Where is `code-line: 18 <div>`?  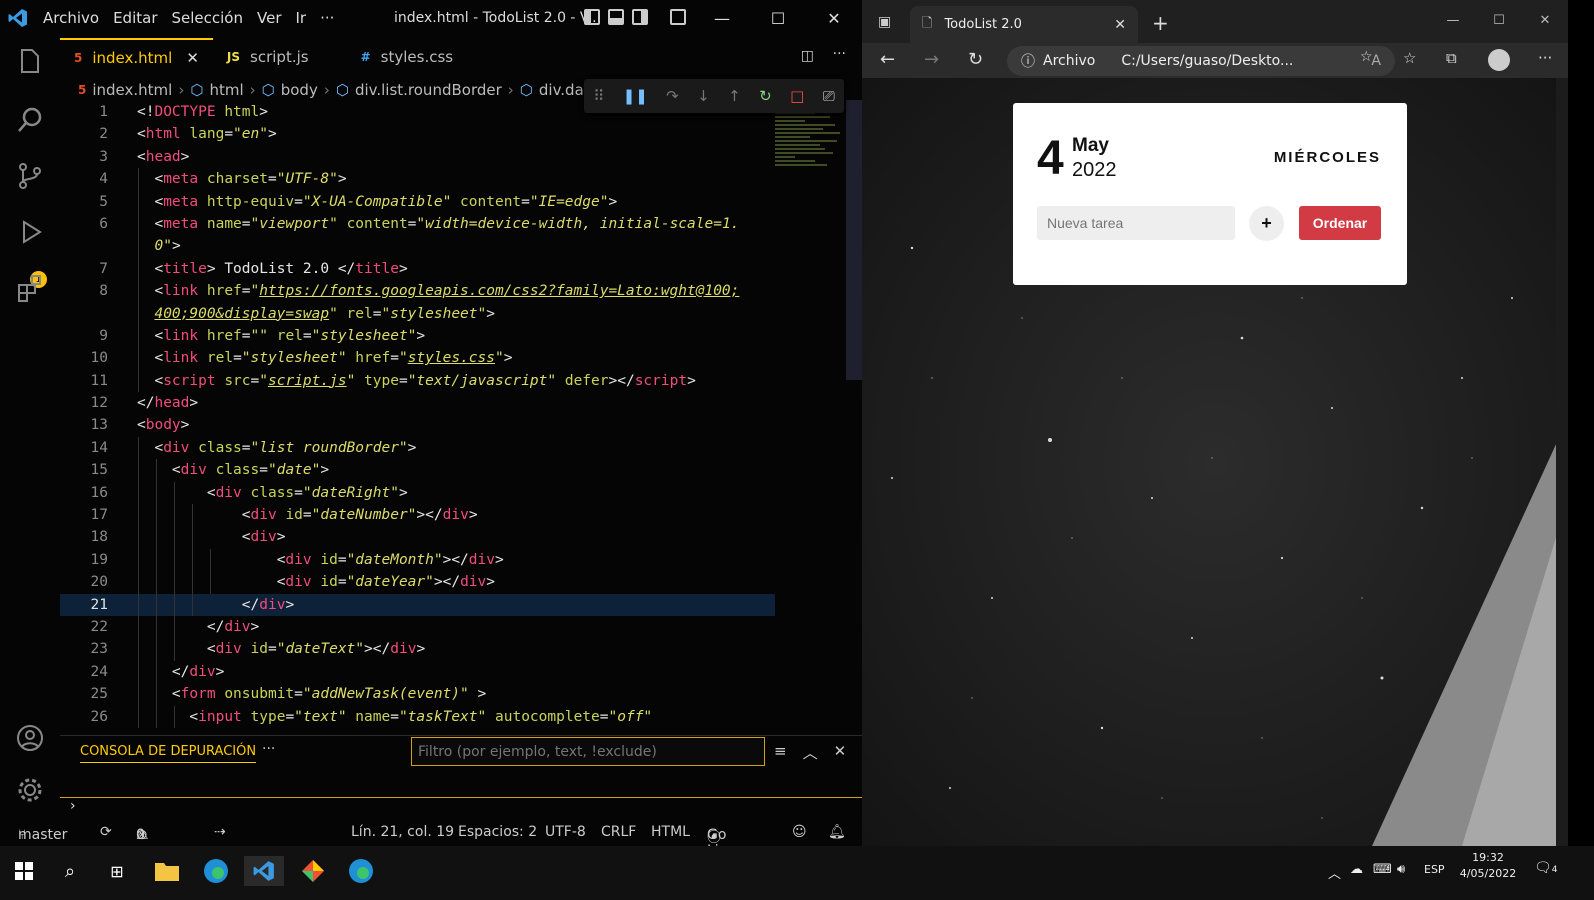
code-line: 18 <div> is located at coordinates (417, 537).